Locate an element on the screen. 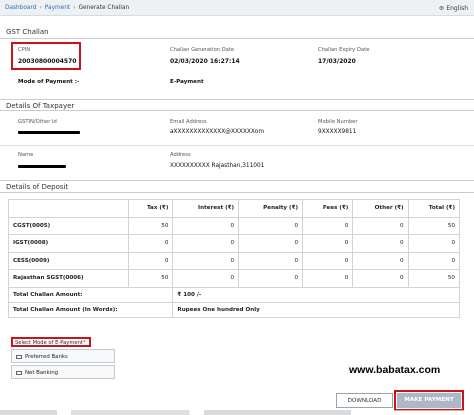 The height and width of the screenshot is (415, 474). cpin-value: 20030800004570 is located at coordinates (47, 61).